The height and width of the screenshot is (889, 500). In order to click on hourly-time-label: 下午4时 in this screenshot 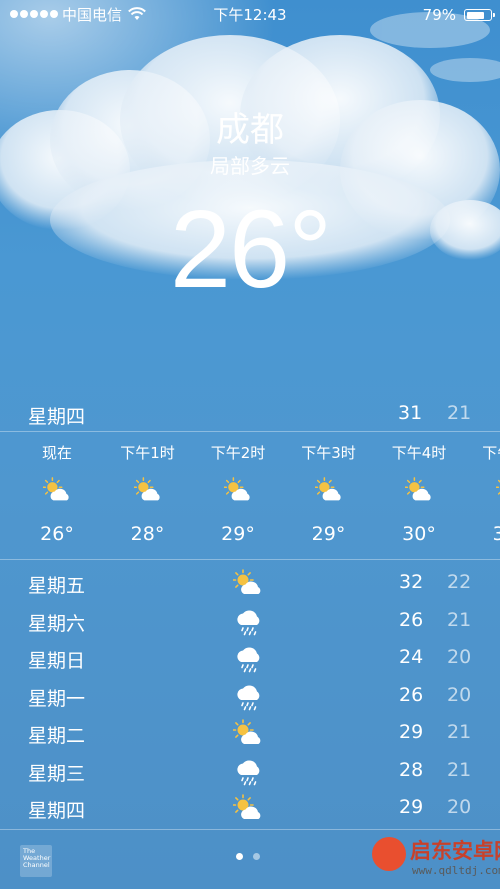, I will do `click(419, 453)`.